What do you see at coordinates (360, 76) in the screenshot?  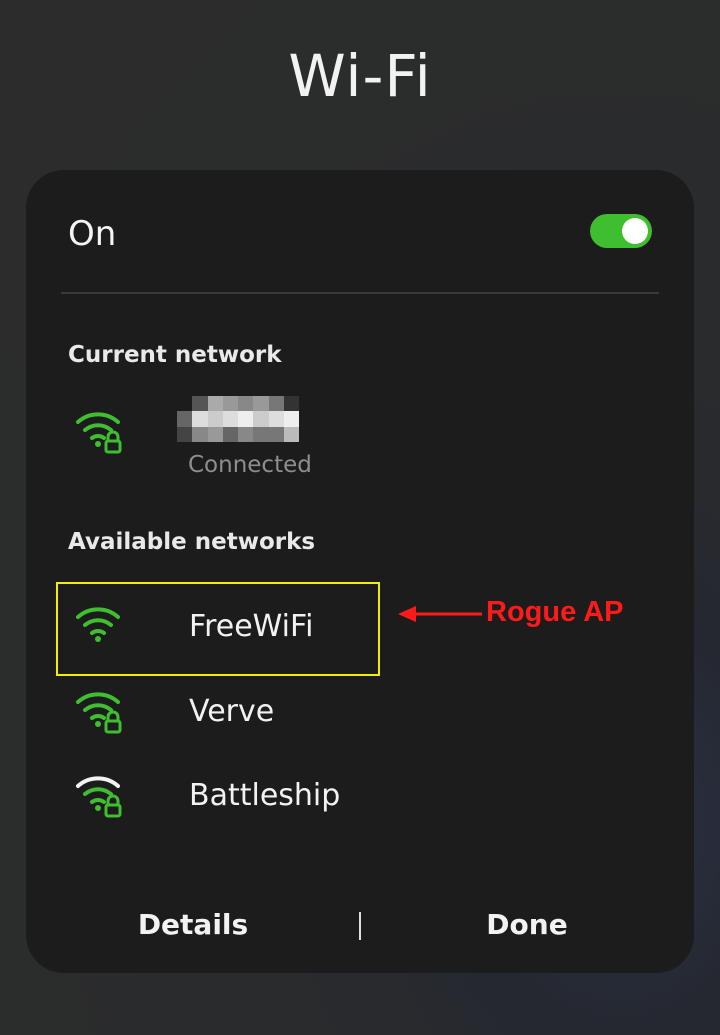 I see `page-title: Wi-Fi` at bounding box center [360, 76].